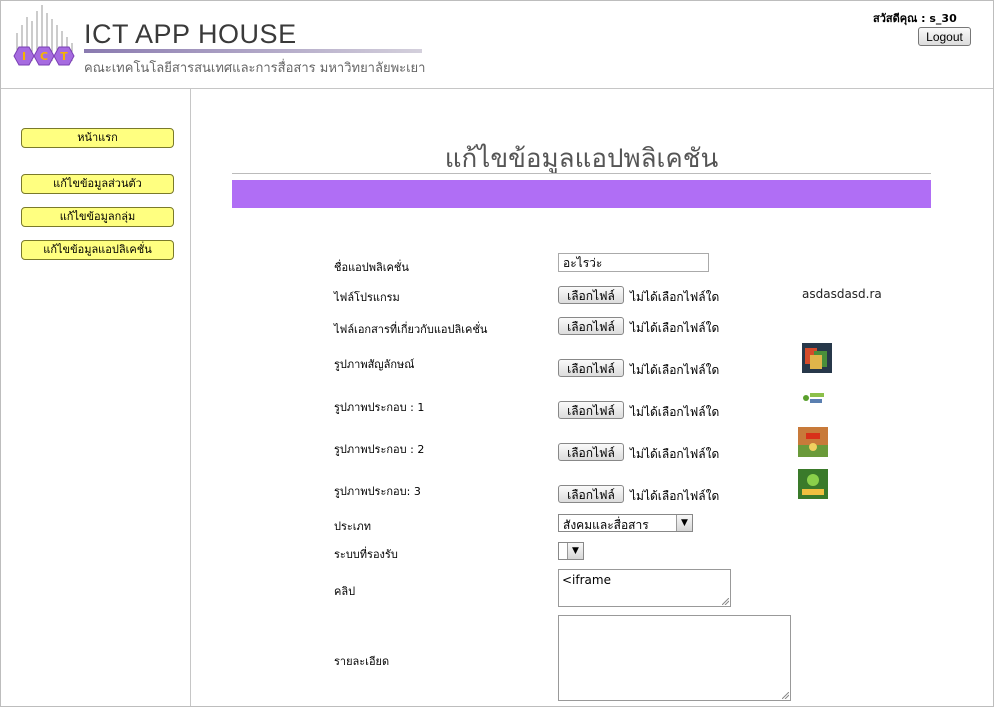 This screenshot has height=707, width=994. Describe the element at coordinates (190, 34) in the screenshot. I see `brand-title: ICT APP HOUSE` at that location.